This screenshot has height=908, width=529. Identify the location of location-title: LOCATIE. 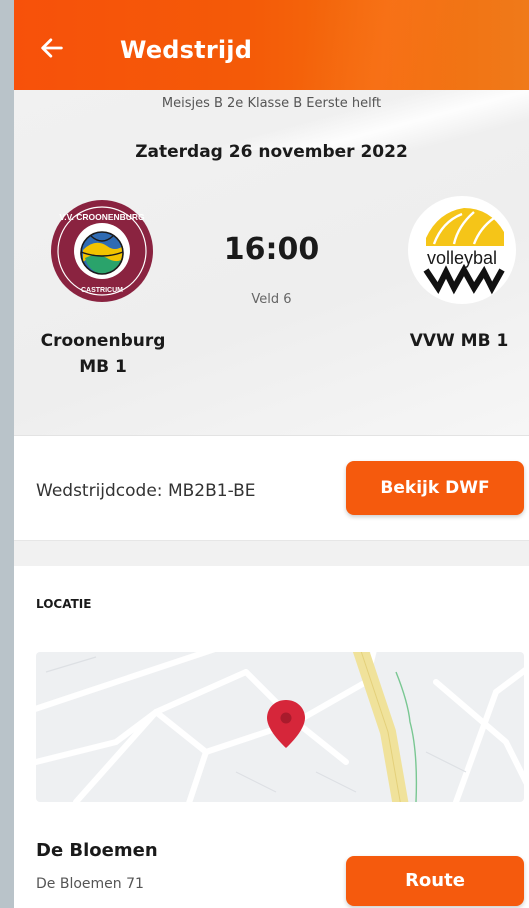
(64, 604).